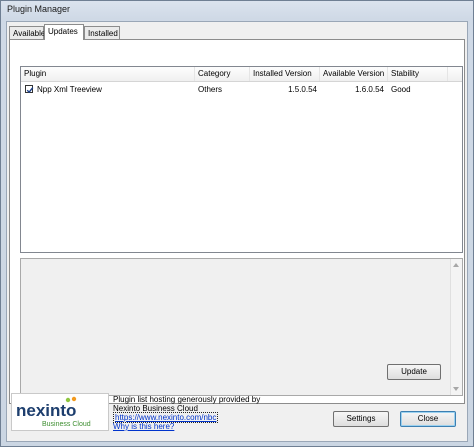  I want to click on tab-installed: Installed, so click(102, 32).